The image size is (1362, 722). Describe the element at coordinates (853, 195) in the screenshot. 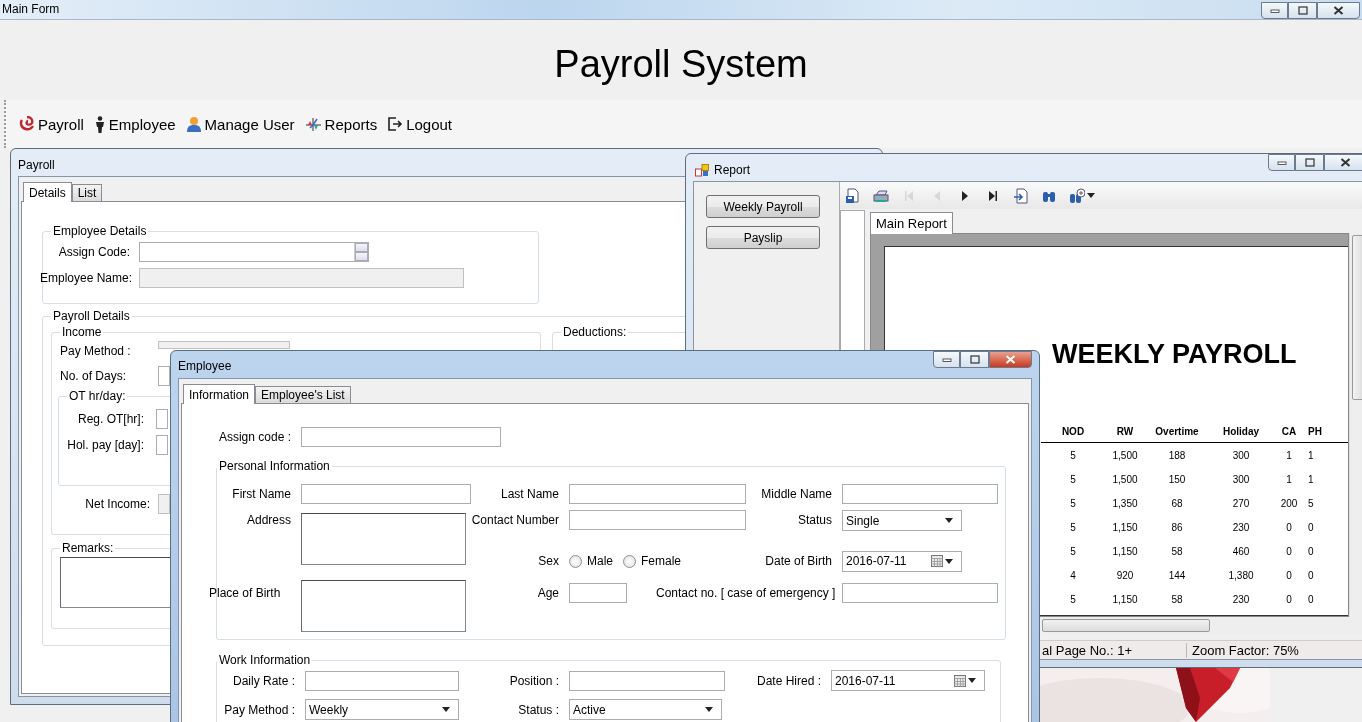

I see `save-icon` at that location.